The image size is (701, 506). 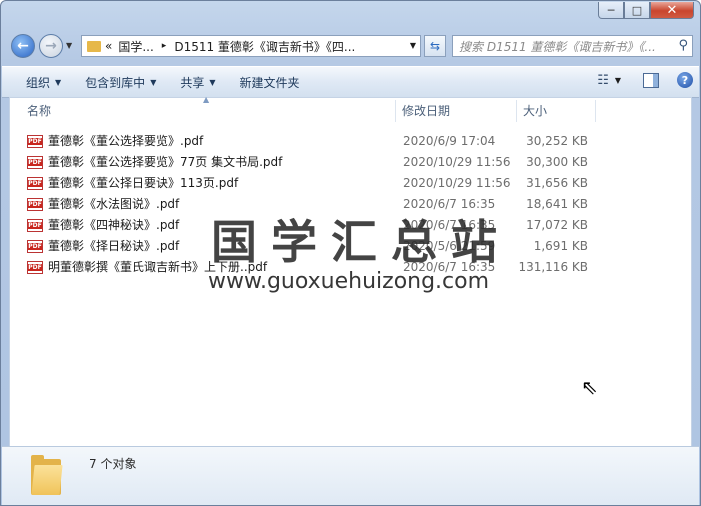 I want to click on include-in-library-button: 包含到库中 ▼, so click(x=120, y=82).